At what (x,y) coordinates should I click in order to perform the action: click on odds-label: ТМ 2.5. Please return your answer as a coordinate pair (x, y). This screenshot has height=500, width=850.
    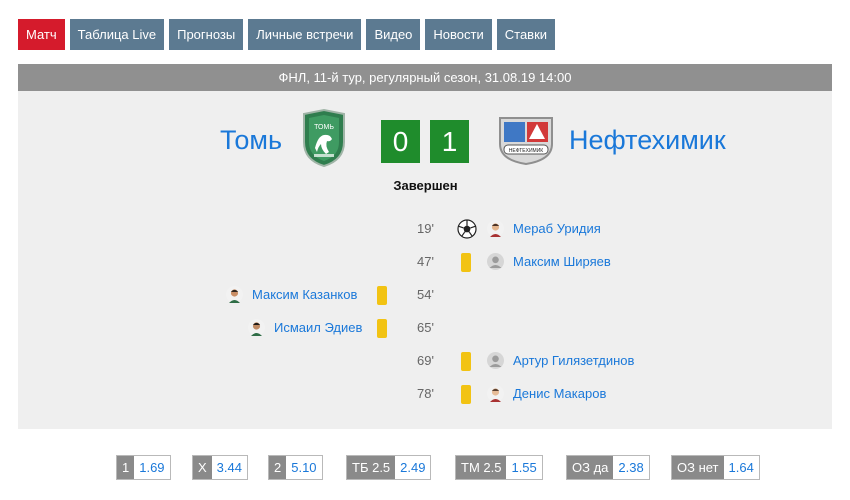
    Looking at the image, I should click on (481, 467).